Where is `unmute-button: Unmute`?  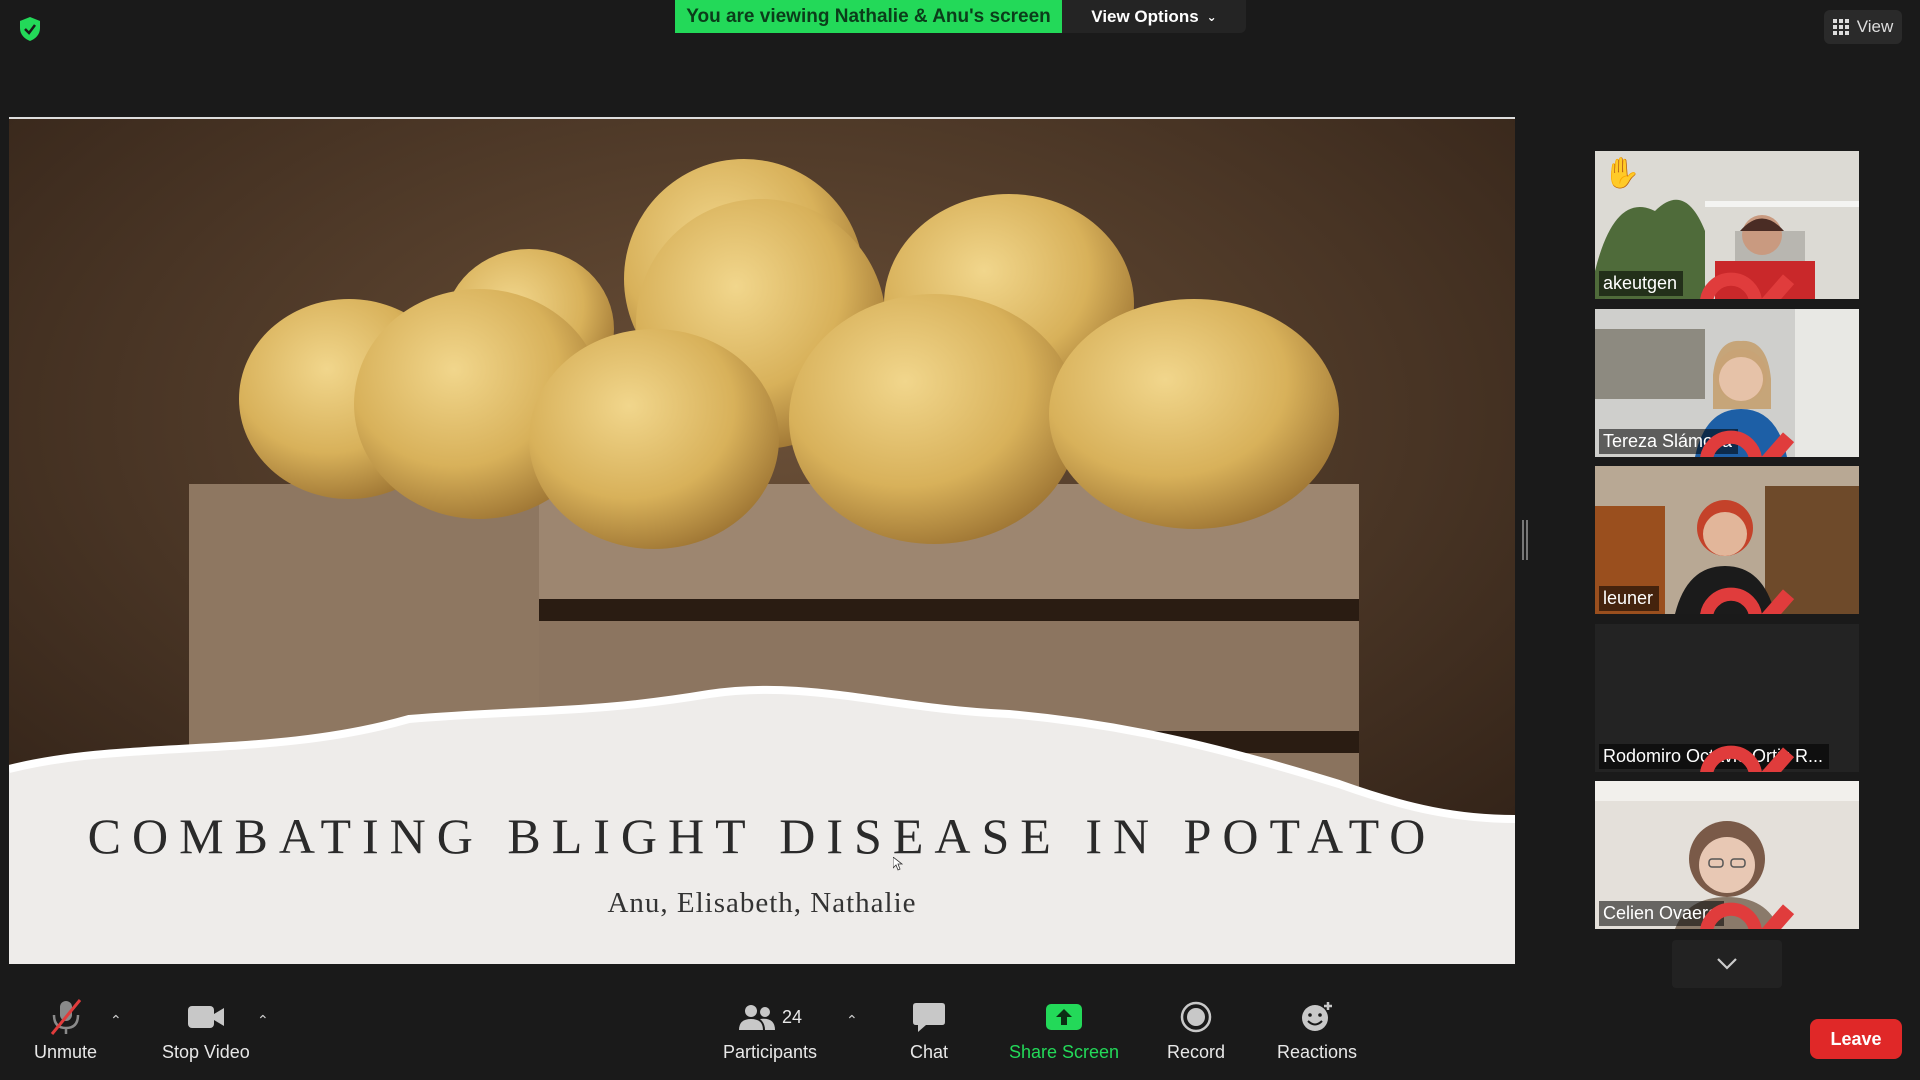
unmute-button: Unmute is located at coordinates (65, 1029).